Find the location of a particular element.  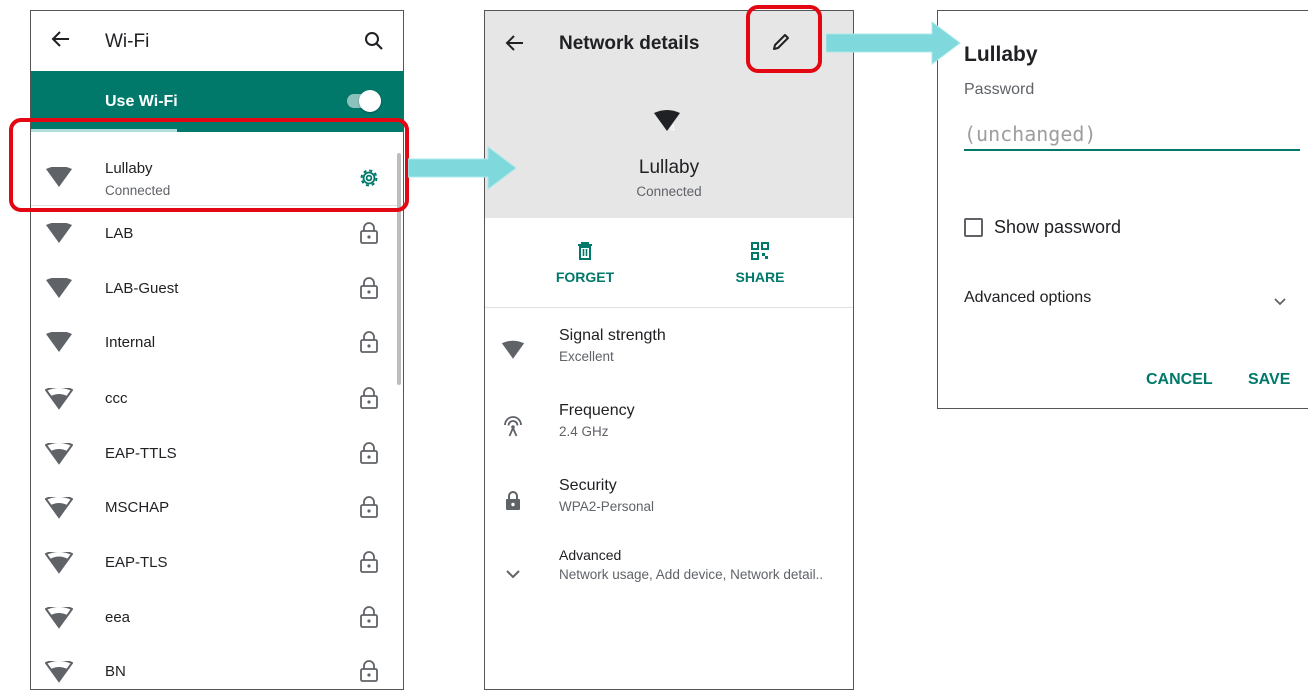

network-row: MSCHAP is located at coordinates (217, 508).